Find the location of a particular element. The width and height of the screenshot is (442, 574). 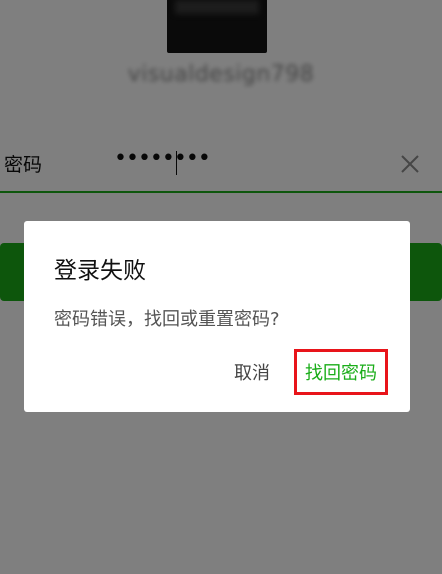

dialog-title: 登录失败 is located at coordinates (100, 271).